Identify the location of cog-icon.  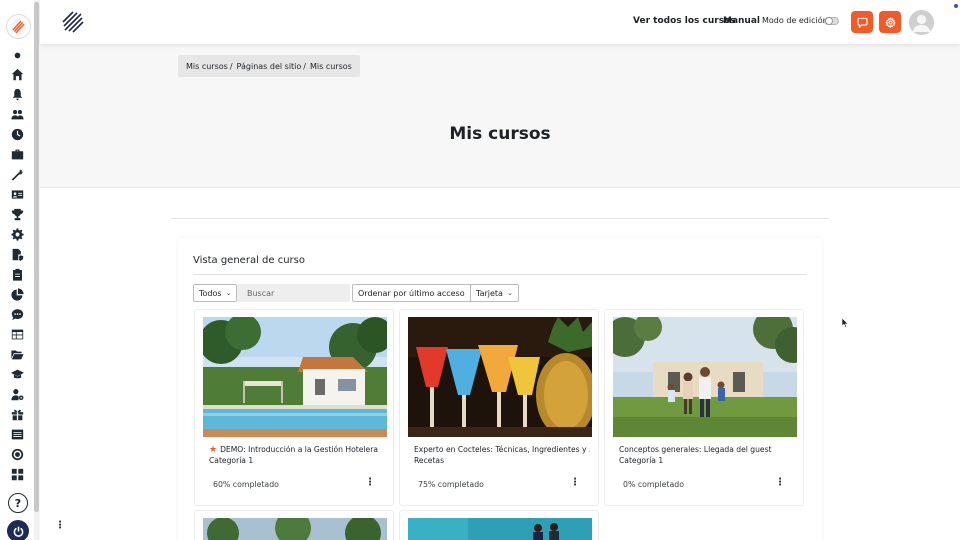
(890, 22).